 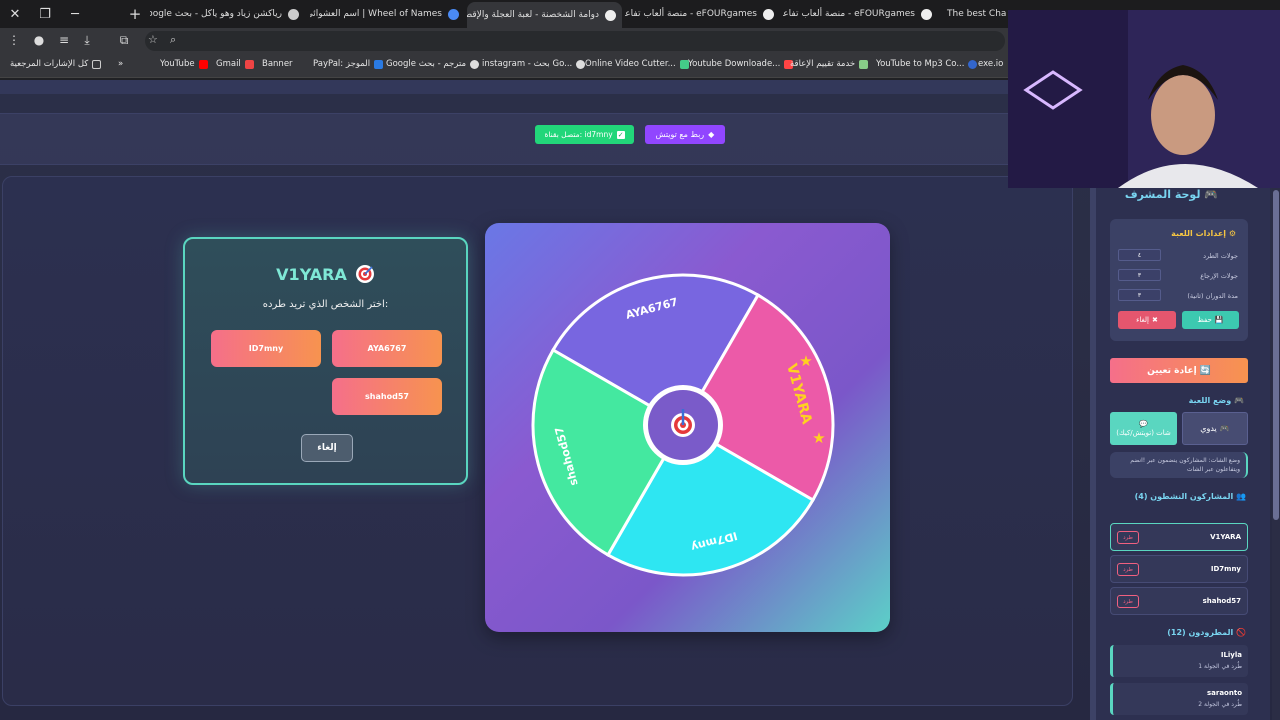 I want to click on active-title-text: المشاركون النشطون (4), so click(x=1184, y=496).